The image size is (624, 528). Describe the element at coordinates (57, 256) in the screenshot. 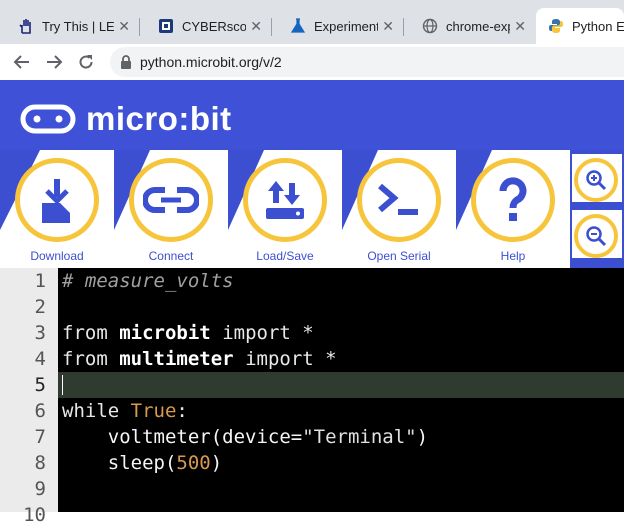

I see `download-label: Download` at that location.